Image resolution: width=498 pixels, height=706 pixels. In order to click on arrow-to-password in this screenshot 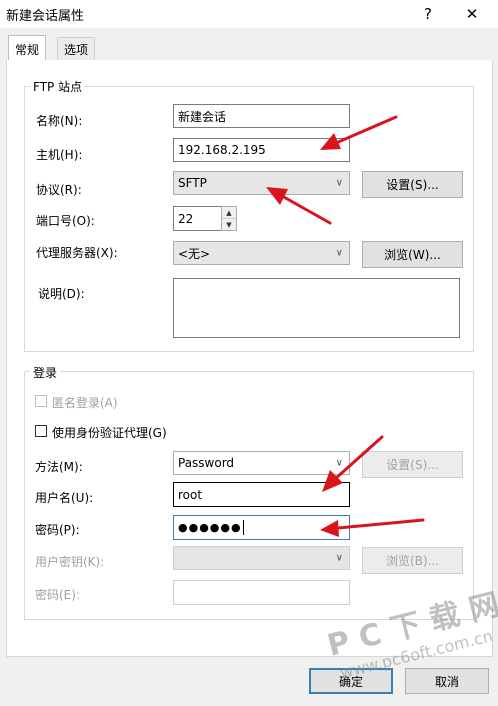, I will do `click(372, 527)`.